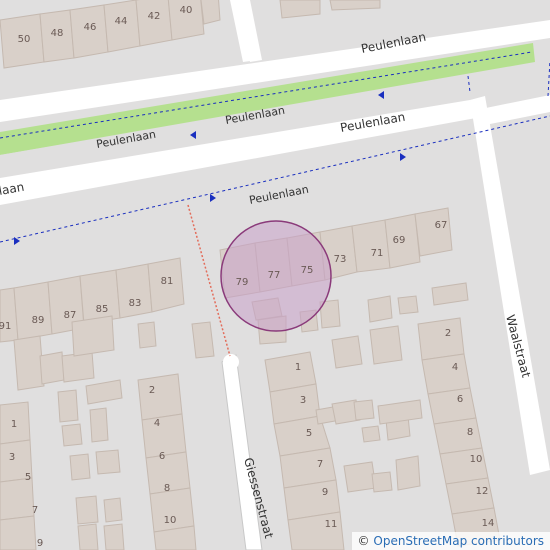 This screenshot has height=550, width=550. Describe the element at coordinates (167, 281) in the screenshot. I see `house-number: 81` at that location.